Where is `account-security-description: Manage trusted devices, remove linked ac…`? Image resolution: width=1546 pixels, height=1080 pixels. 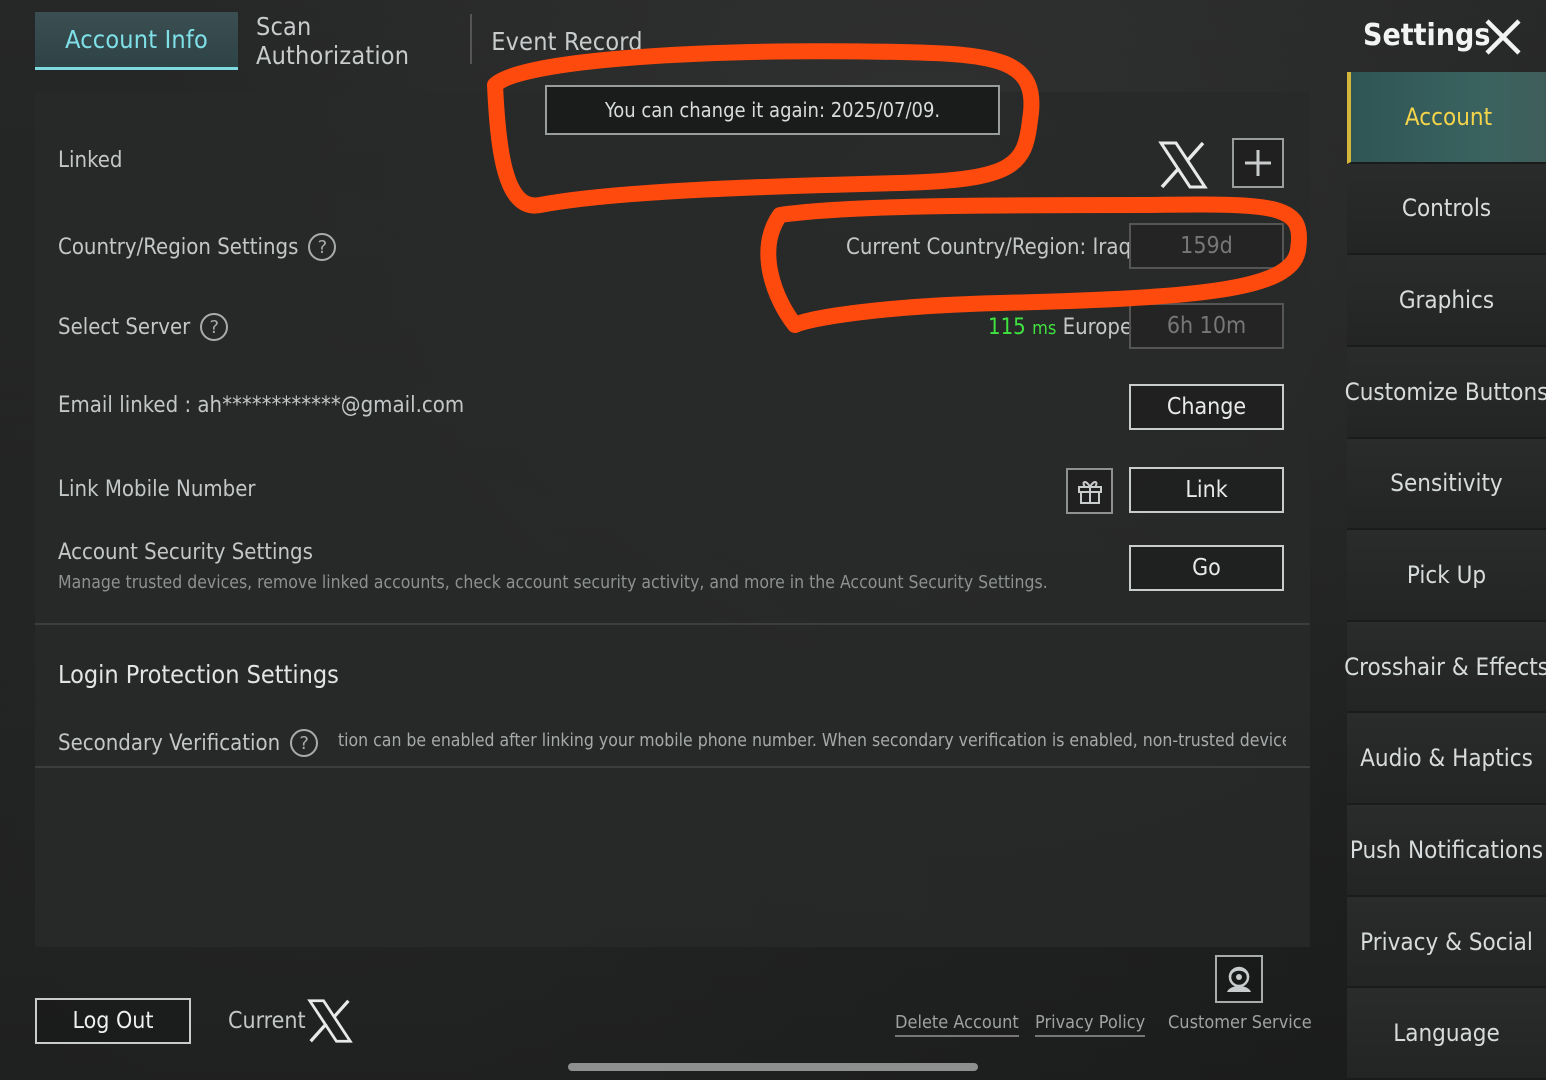
account-security-description: Manage trusted devices, remove linked ac… is located at coordinates (553, 583).